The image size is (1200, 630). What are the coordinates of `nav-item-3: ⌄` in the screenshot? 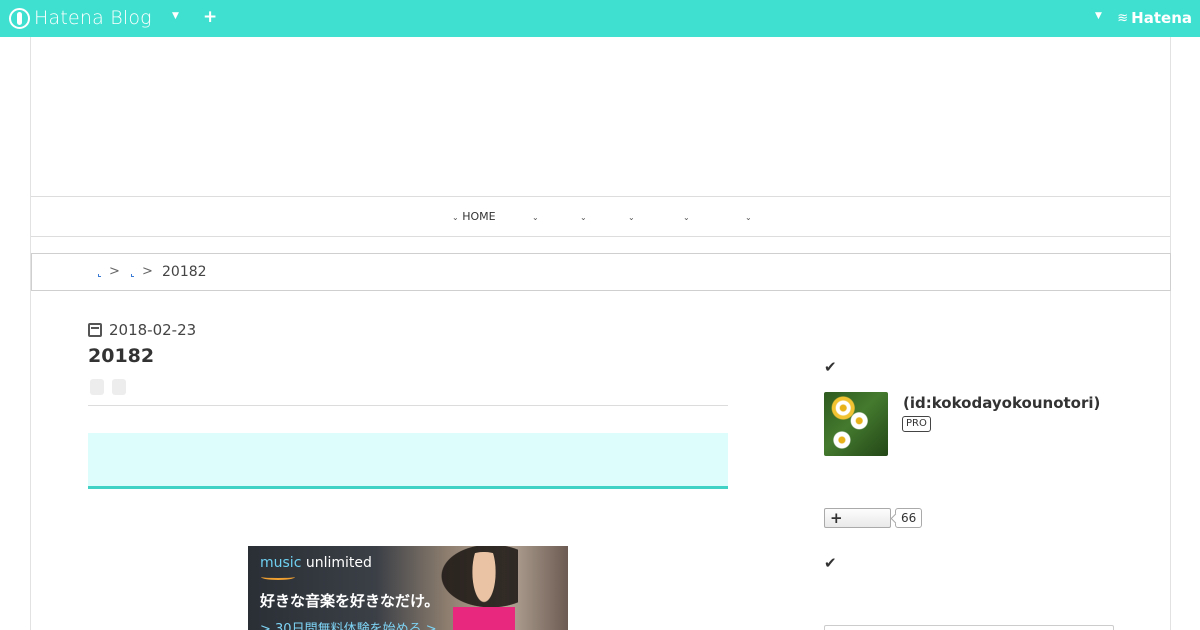 It's located at (583, 216).